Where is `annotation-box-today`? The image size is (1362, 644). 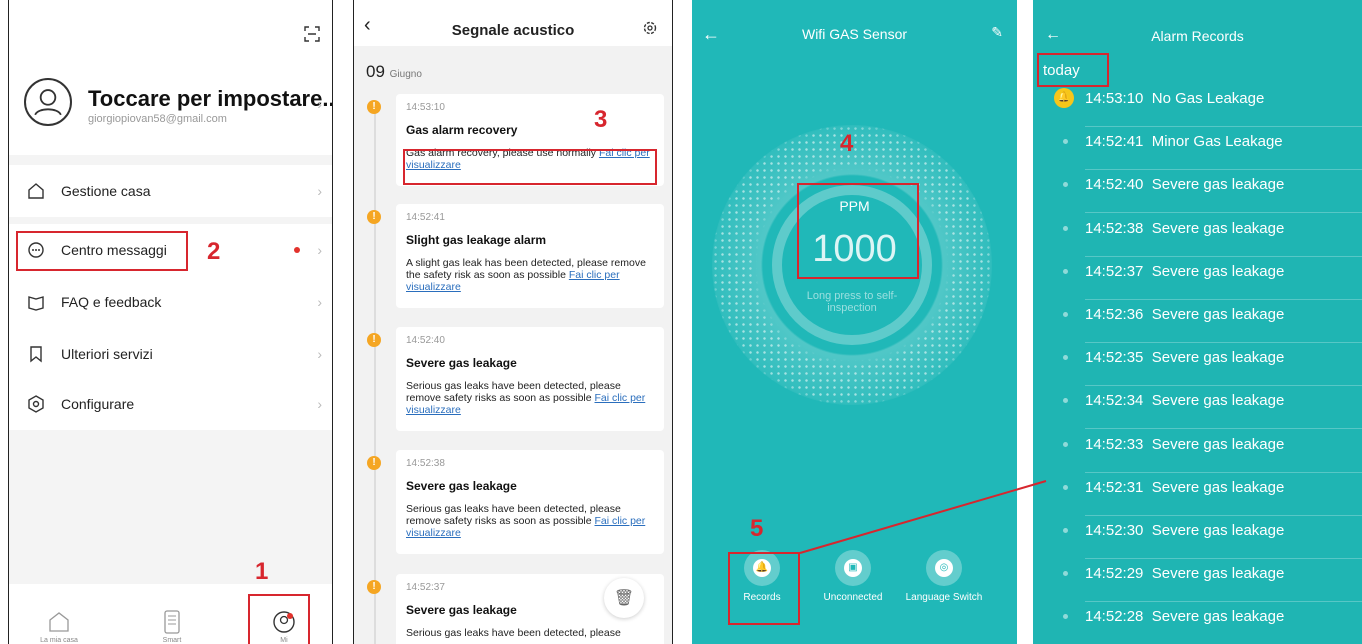 annotation-box-today is located at coordinates (1073, 70).